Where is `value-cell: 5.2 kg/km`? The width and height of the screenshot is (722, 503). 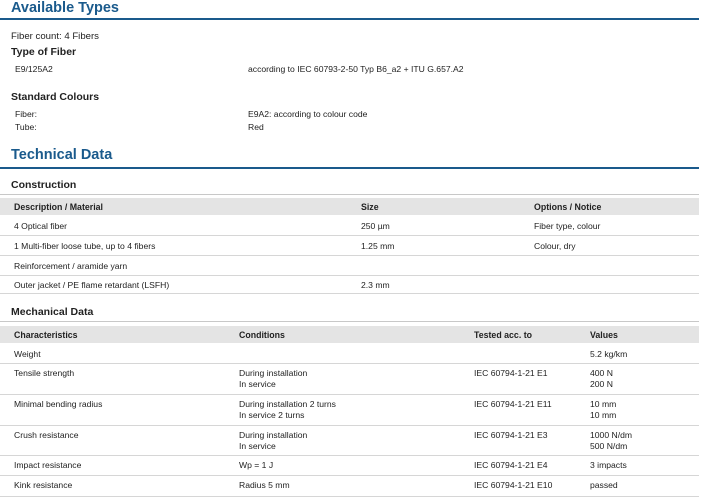 value-cell: 5.2 kg/km is located at coordinates (609, 354).